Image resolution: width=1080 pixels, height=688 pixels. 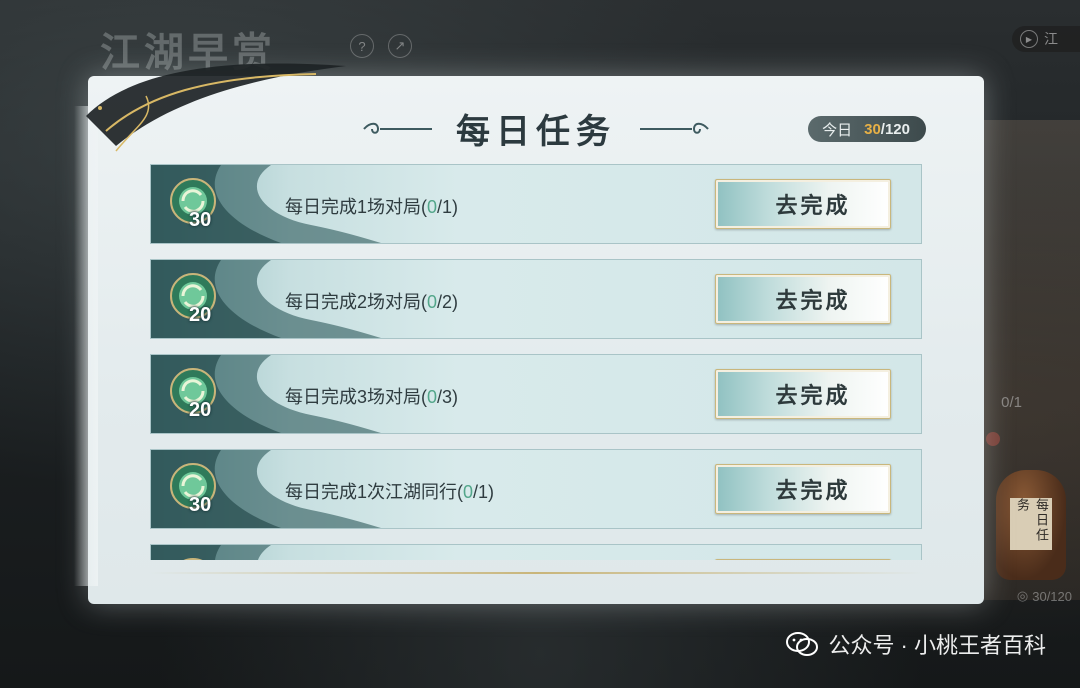 I want to click on coin-icon: ◎, so click(x=1022, y=595).